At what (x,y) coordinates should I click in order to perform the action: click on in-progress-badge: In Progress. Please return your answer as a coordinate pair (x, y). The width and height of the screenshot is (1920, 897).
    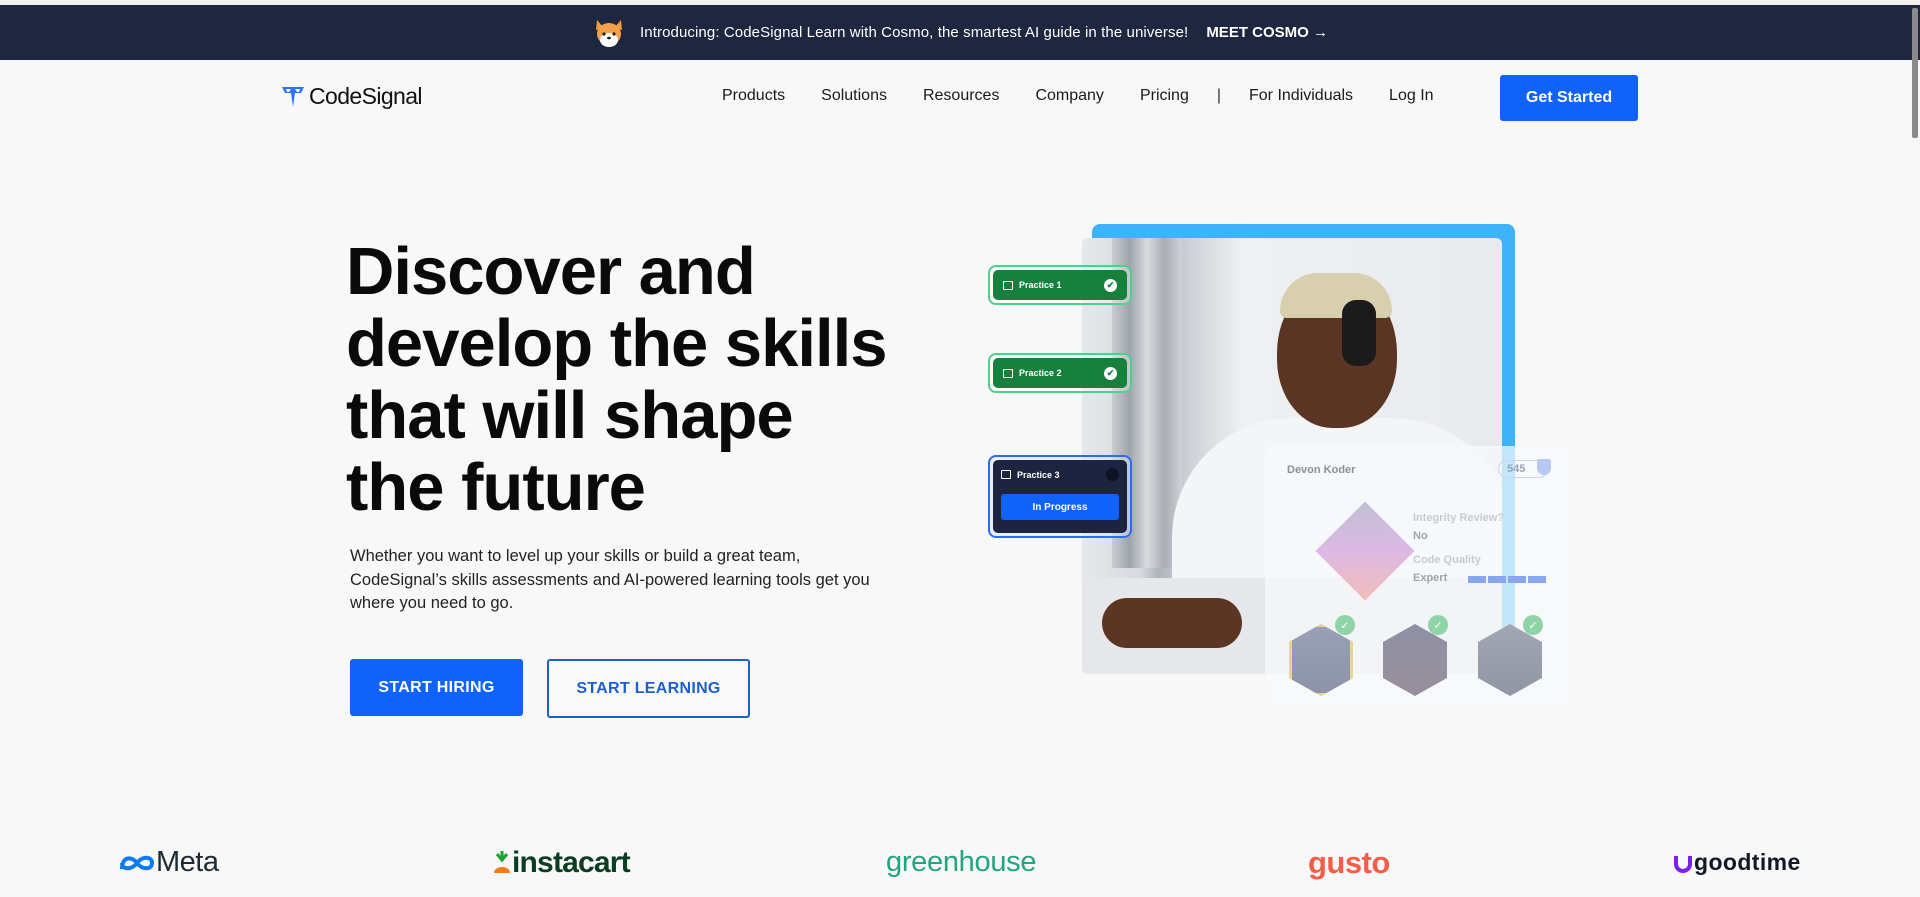
    Looking at the image, I should click on (1060, 507).